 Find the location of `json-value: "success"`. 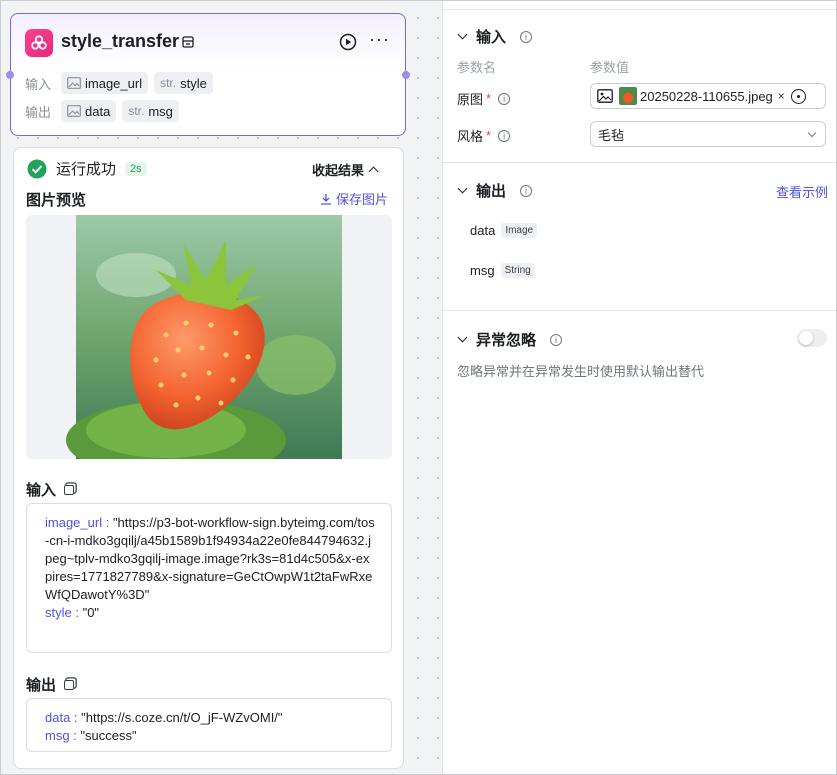

json-value: "success" is located at coordinates (108, 735).